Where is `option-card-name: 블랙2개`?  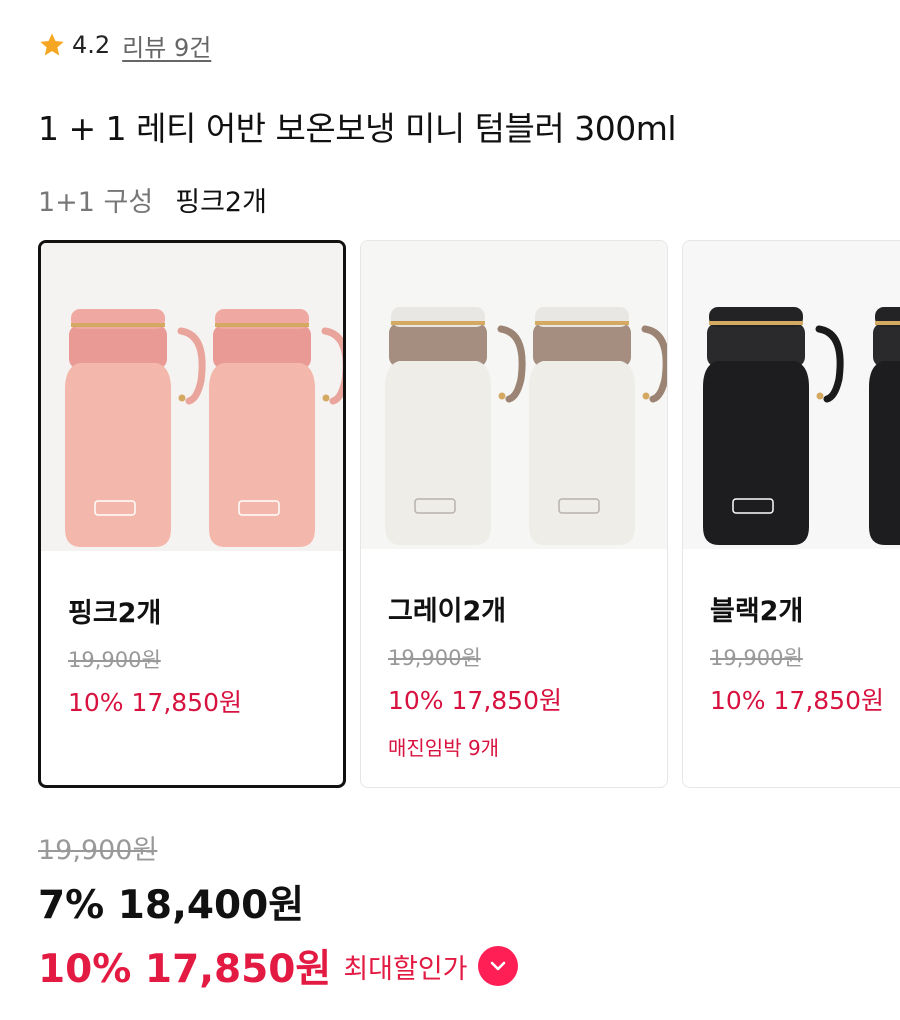
option-card-name: 블랙2개 is located at coordinates (757, 611).